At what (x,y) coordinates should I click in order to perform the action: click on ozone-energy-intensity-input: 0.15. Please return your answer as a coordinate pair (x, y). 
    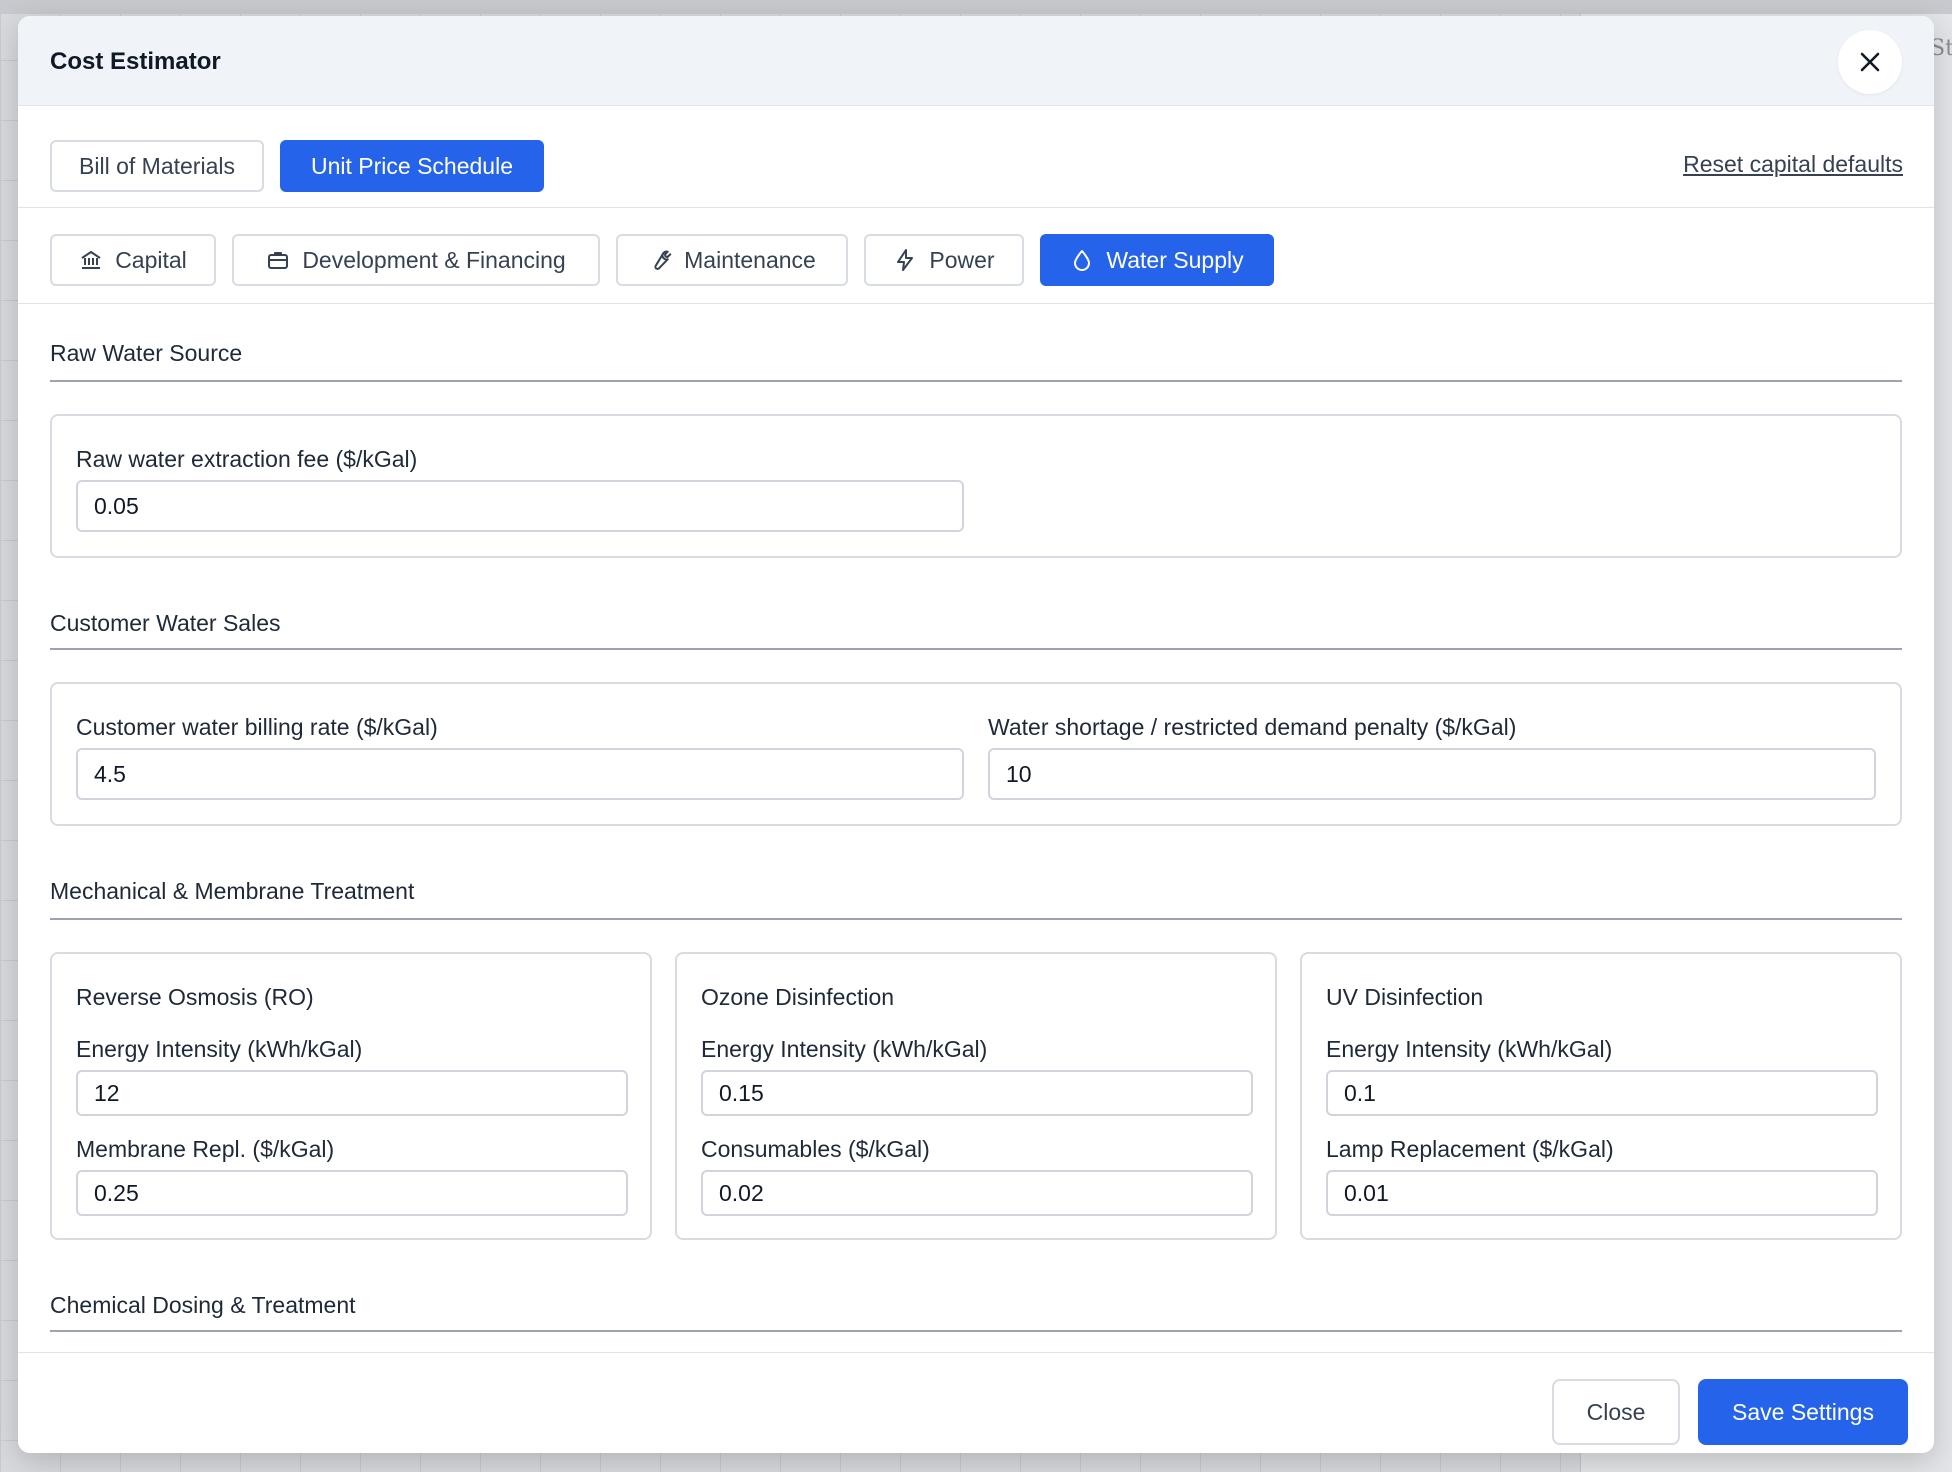
    Looking at the image, I should click on (977, 1093).